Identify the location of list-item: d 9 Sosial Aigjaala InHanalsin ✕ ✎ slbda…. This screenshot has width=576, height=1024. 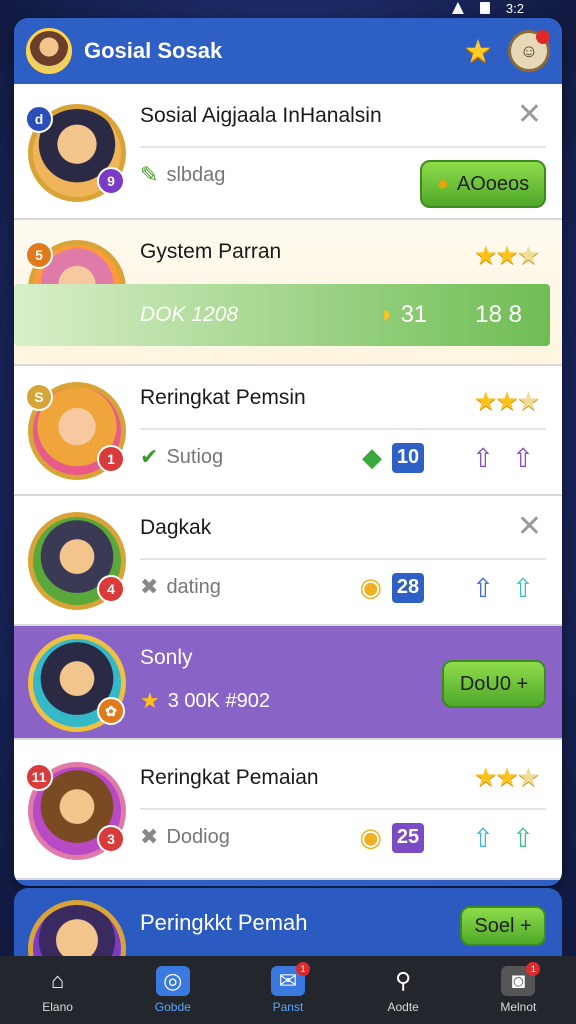
(288, 152).